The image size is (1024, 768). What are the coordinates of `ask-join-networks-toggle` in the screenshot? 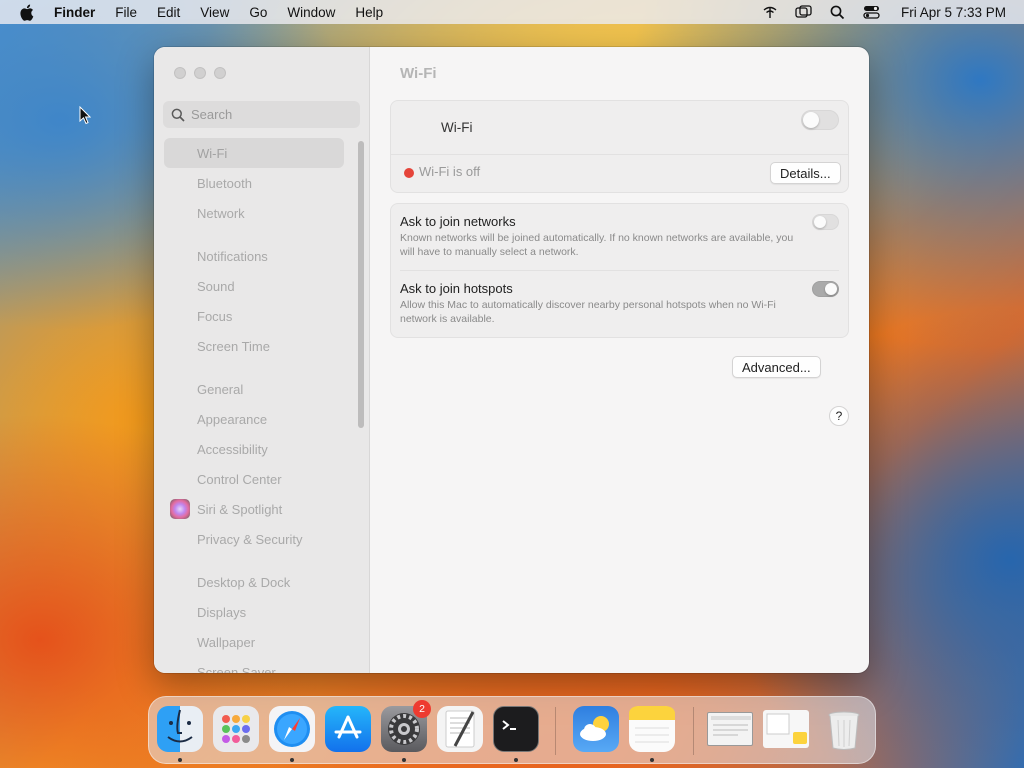 It's located at (825, 222).